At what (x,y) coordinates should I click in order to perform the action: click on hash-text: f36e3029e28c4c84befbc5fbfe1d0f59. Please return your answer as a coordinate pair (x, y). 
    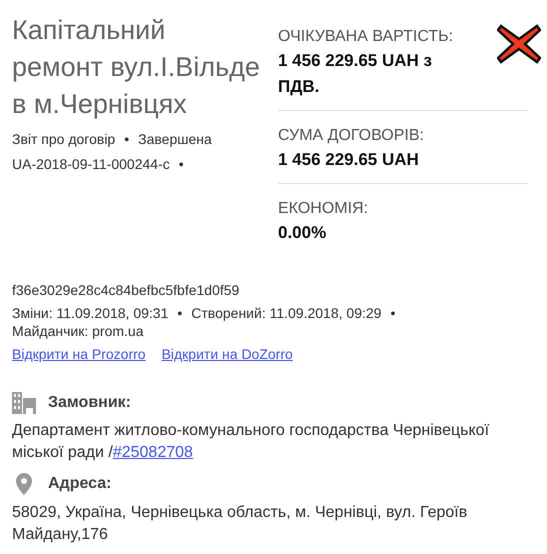
    Looking at the image, I should click on (126, 290).